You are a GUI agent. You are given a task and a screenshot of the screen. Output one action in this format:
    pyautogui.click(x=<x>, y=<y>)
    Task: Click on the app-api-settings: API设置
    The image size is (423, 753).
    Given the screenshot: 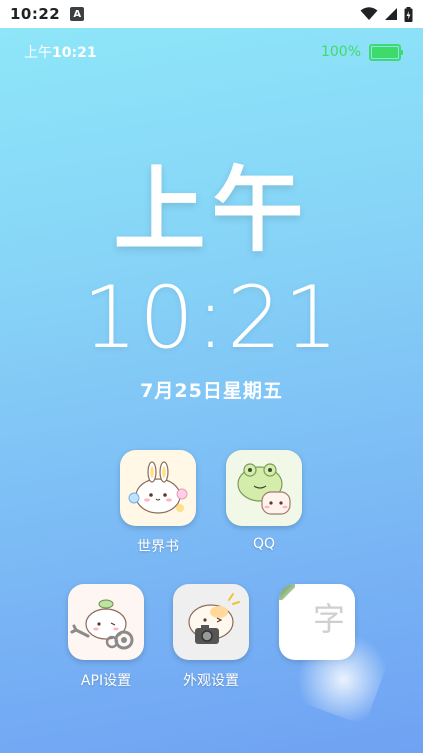 What is the action you would take?
    pyautogui.click(x=106, y=637)
    